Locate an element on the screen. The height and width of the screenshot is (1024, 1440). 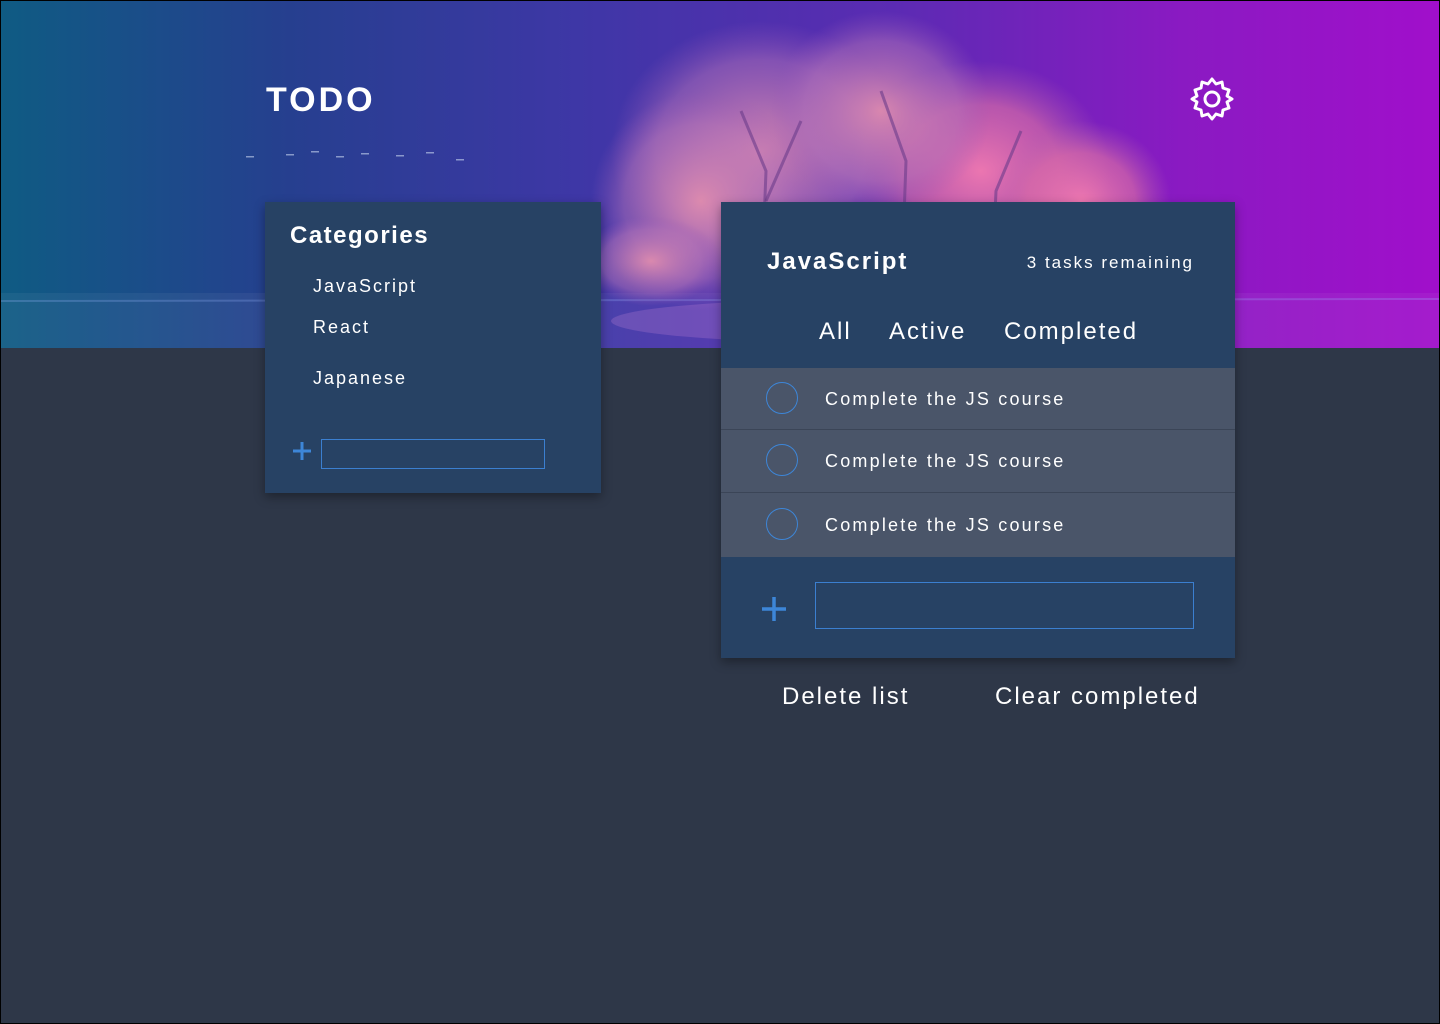
add-task-plus-icon is located at coordinates (774, 609).